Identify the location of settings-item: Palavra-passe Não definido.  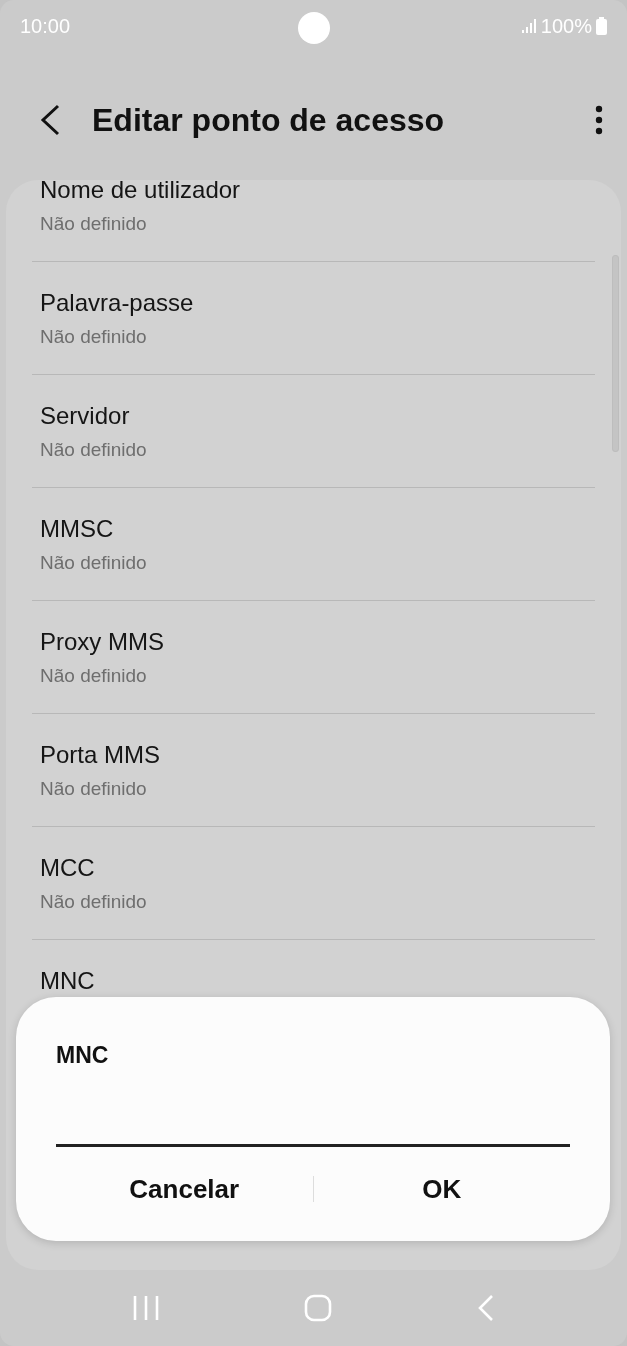
(313, 318).